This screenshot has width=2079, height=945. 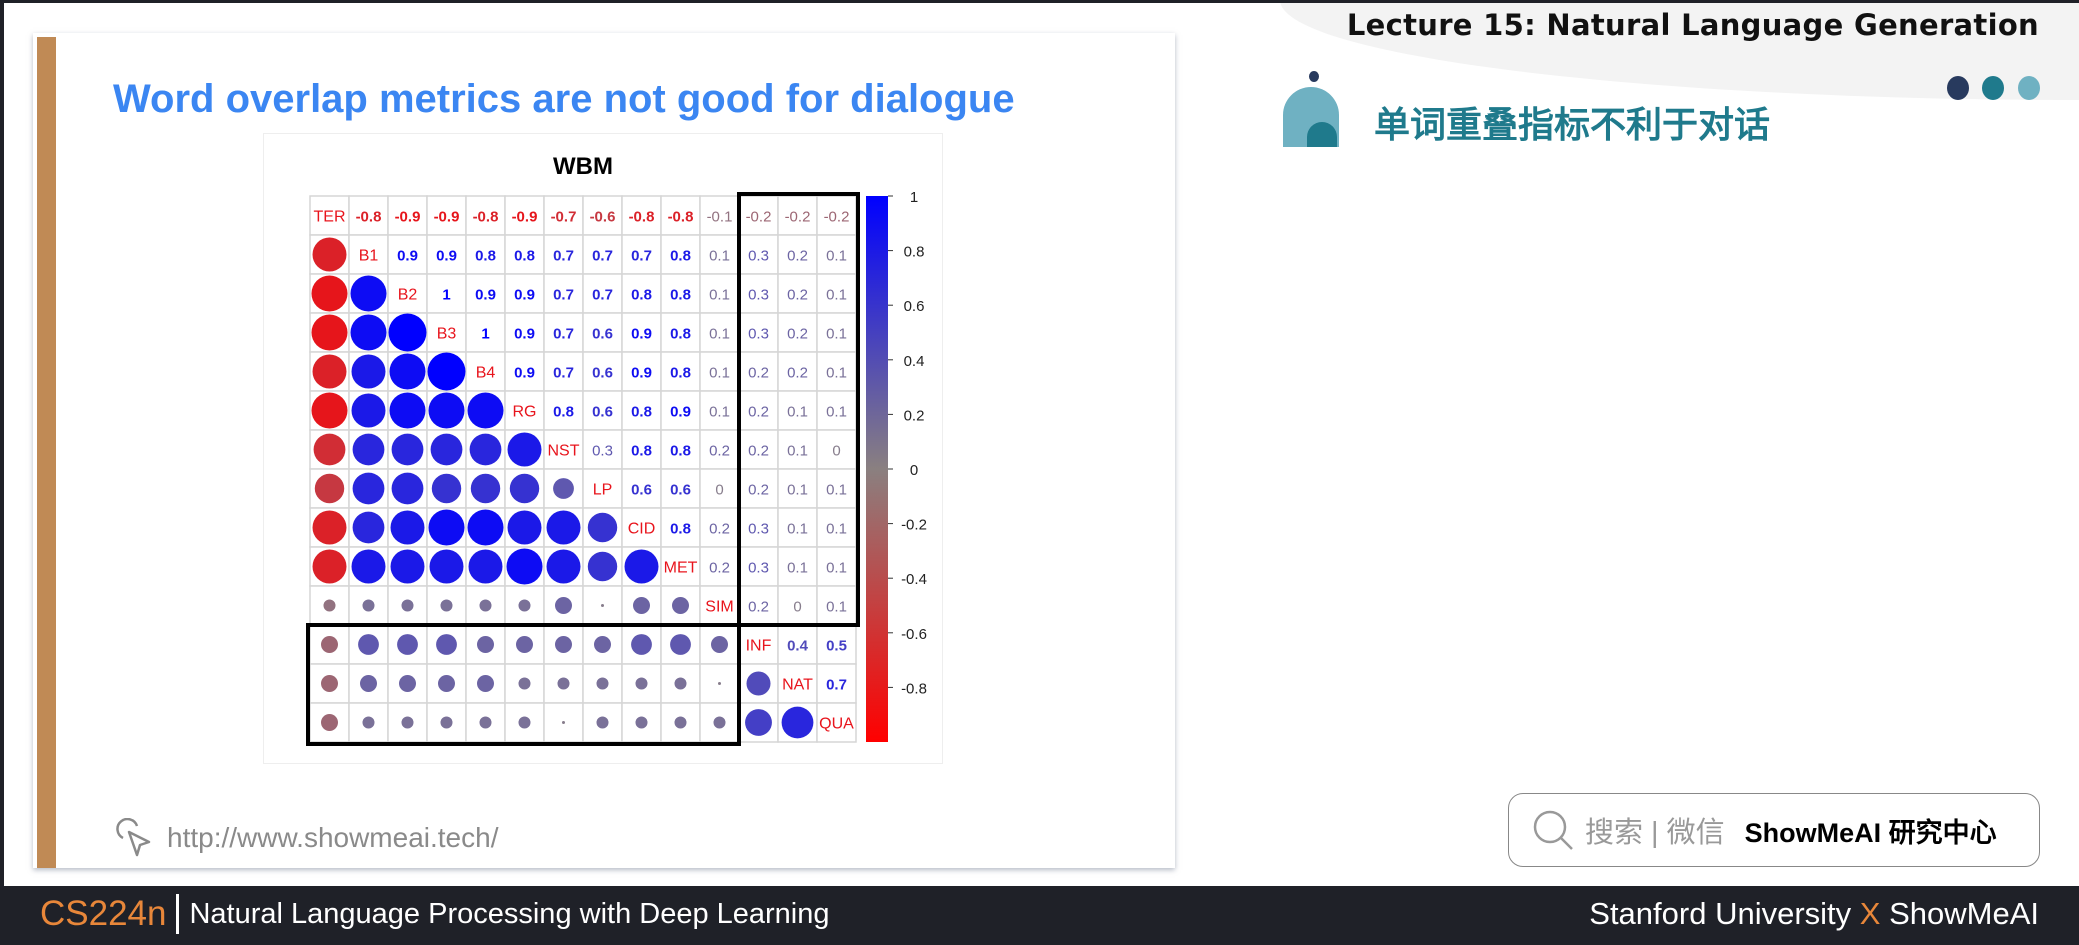 I want to click on url-link: http://www.showmeai.tech/, so click(x=305, y=838).